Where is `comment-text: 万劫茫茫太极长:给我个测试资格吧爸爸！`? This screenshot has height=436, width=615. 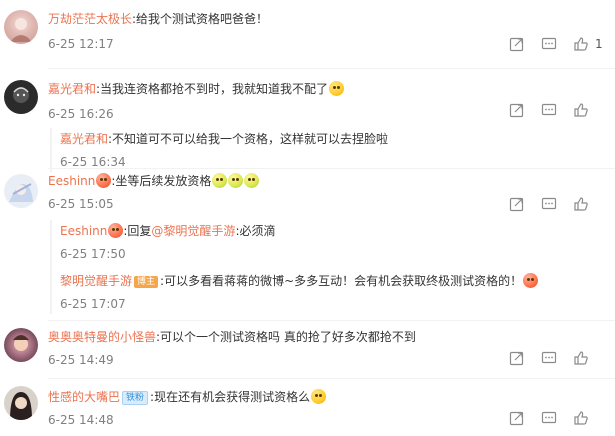 comment-text: 万劫茫茫太极长:给我个测试资格吧爸爸！ is located at coordinates (326, 19).